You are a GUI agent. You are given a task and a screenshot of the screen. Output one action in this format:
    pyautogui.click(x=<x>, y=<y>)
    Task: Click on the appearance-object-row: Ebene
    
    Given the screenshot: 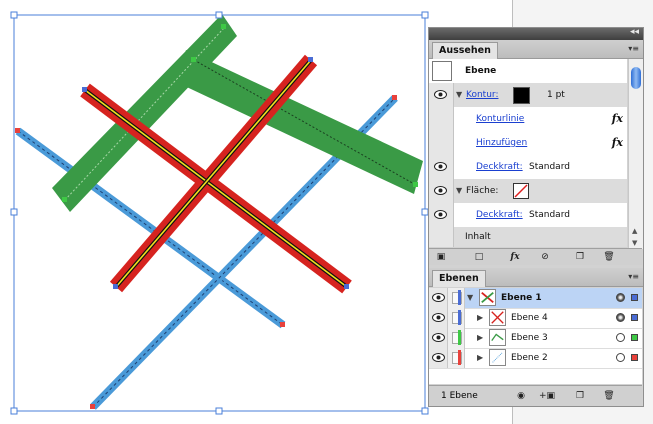 What is the action you would take?
    pyautogui.click(x=528, y=71)
    